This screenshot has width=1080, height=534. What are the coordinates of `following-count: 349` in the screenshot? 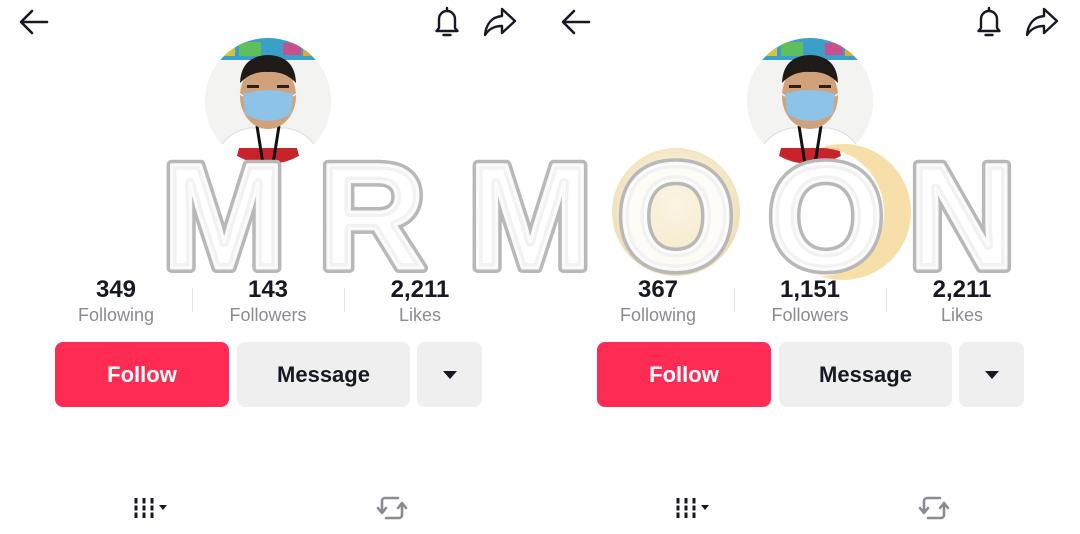 It's located at (116, 289).